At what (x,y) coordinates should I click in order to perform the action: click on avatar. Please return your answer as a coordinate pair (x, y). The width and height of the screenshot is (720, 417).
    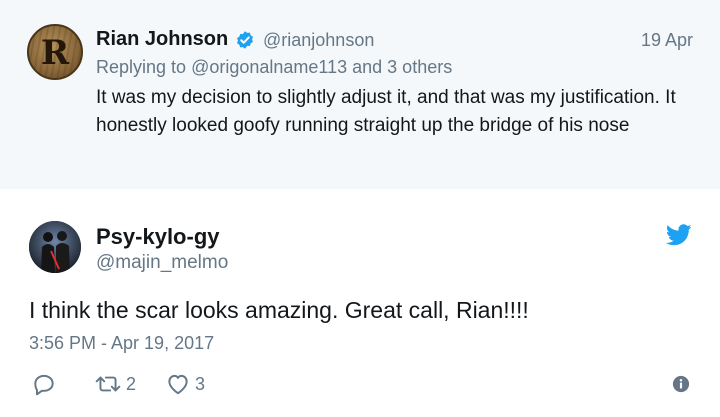
    Looking at the image, I should click on (55, 247).